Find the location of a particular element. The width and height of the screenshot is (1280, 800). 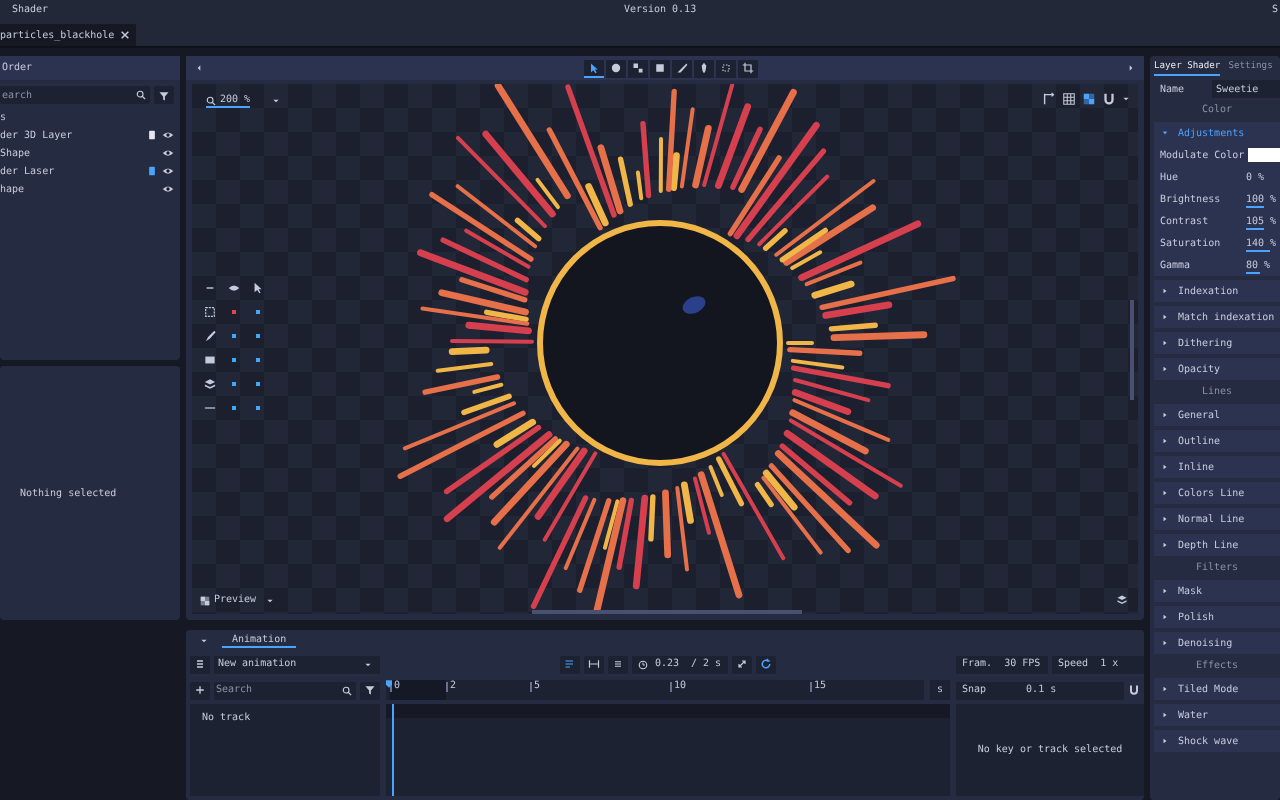

refresh-button is located at coordinates (765, 664).